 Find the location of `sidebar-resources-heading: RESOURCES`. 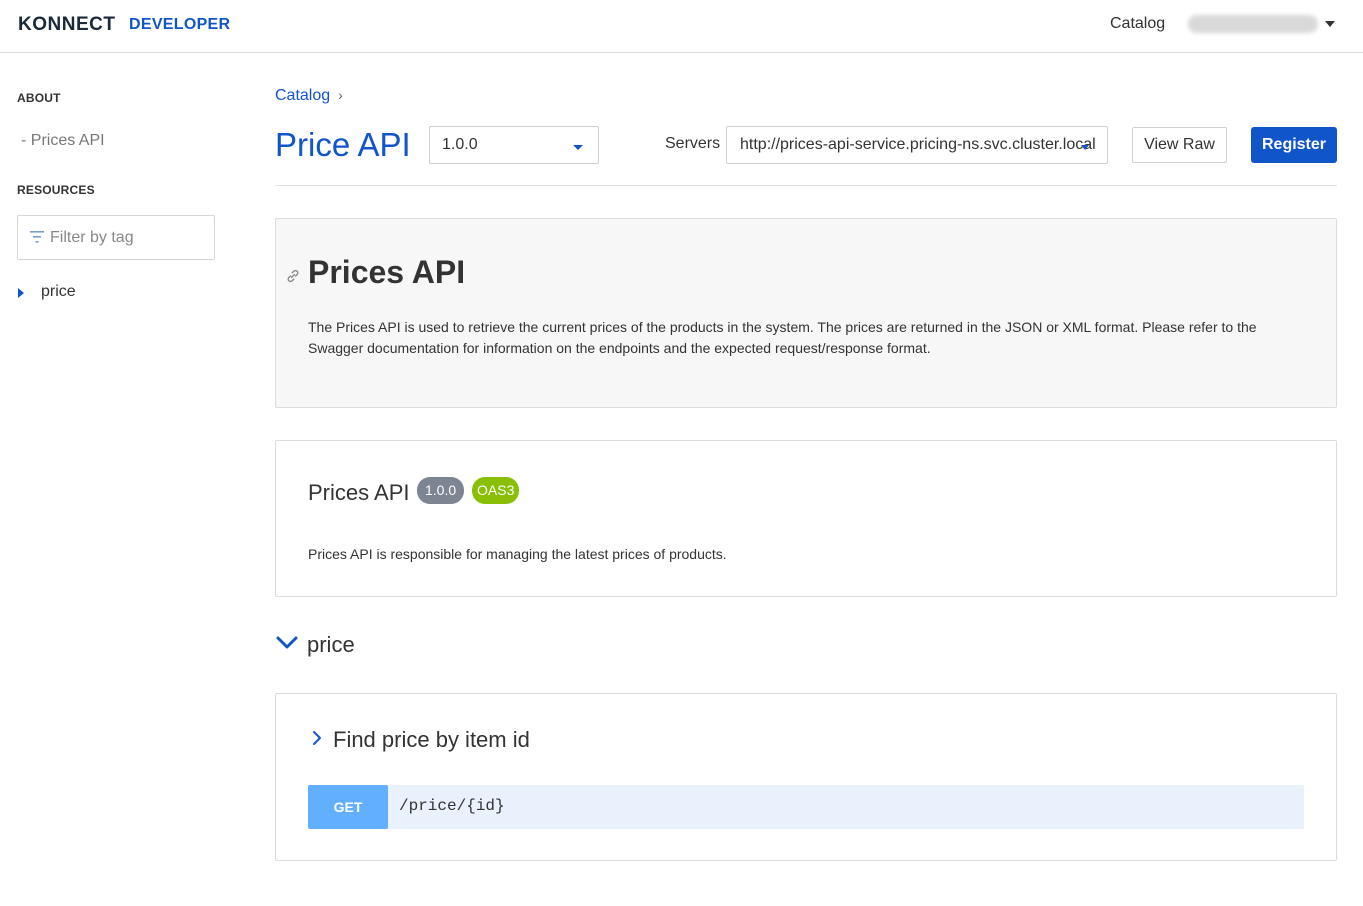

sidebar-resources-heading: RESOURCES is located at coordinates (56, 190).